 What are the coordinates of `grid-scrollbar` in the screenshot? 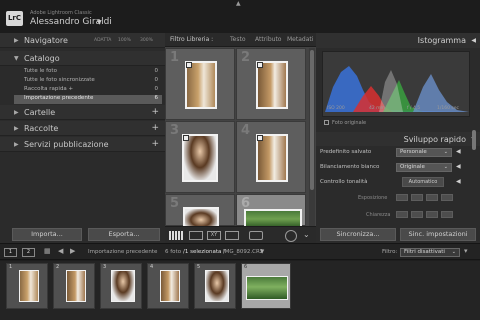 It's located at (312, 137).